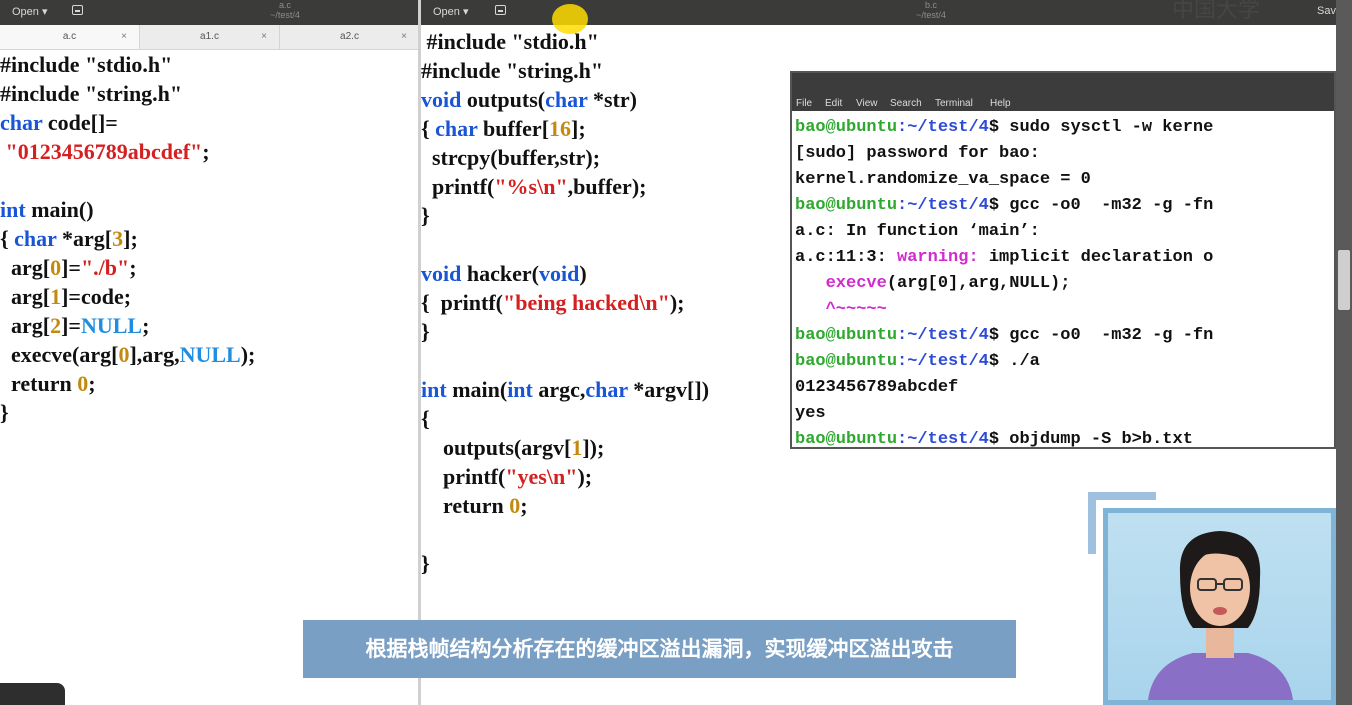 The height and width of the screenshot is (705, 1352). I want to click on code-line: printf("%s\n",buffer);, so click(534, 186).